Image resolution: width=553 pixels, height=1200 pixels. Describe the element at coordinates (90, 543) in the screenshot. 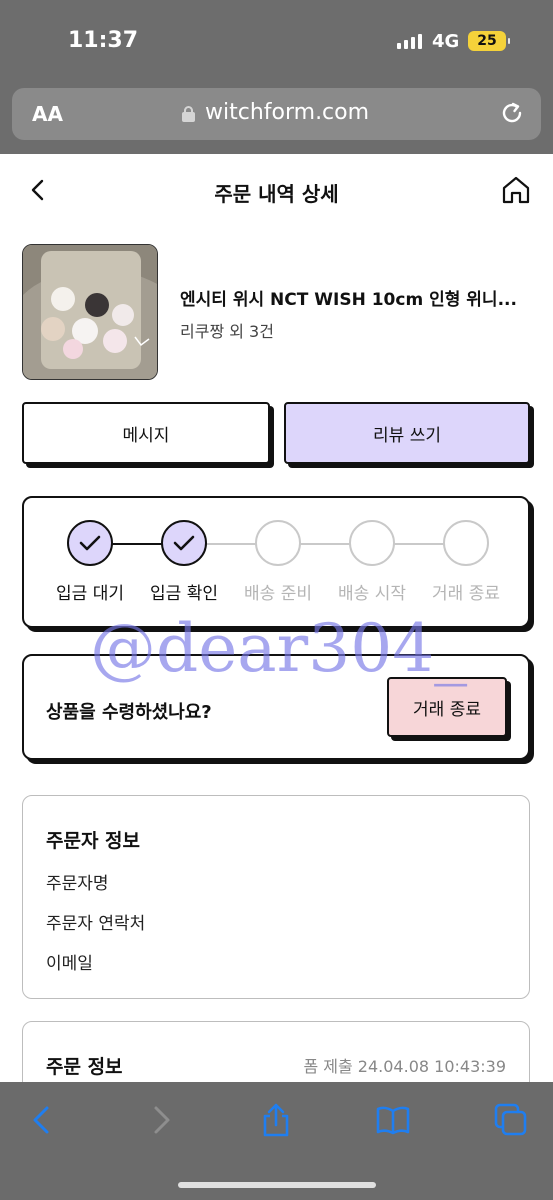

I see `step-1-check-icon` at that location.